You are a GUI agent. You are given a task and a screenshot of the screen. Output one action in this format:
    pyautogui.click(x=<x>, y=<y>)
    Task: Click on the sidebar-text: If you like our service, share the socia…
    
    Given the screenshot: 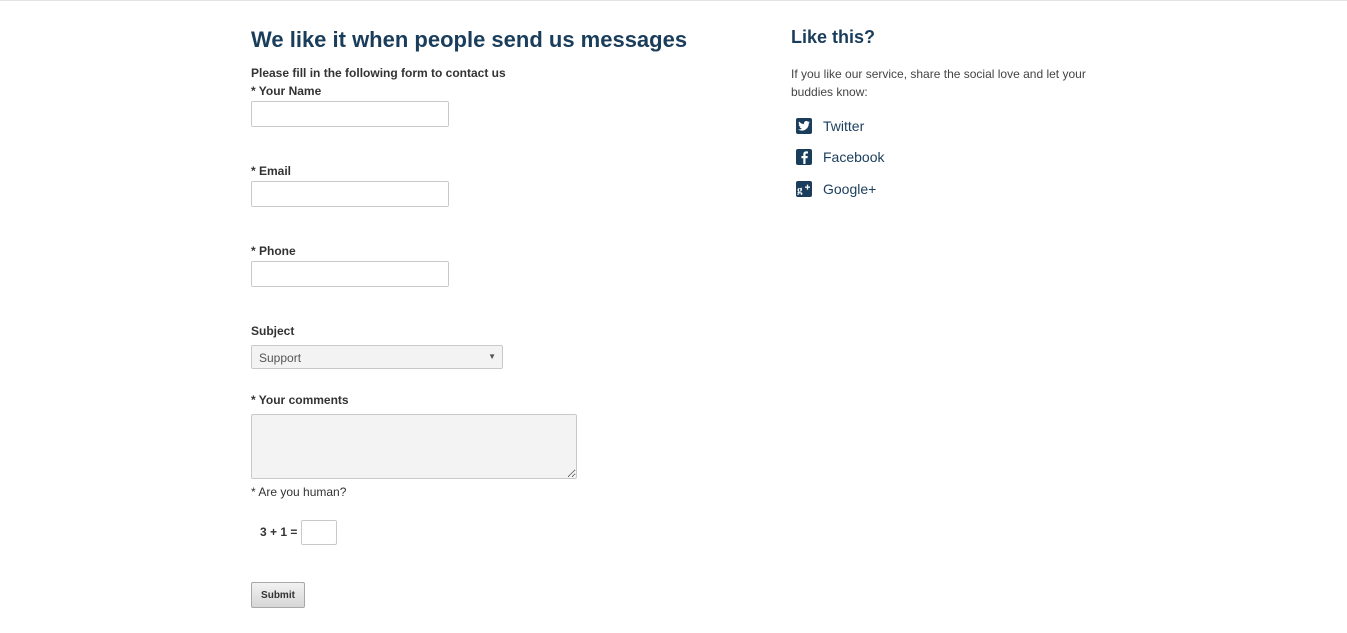 What is the action you would take?
    pyautogui.click(x=938, y=83)
    